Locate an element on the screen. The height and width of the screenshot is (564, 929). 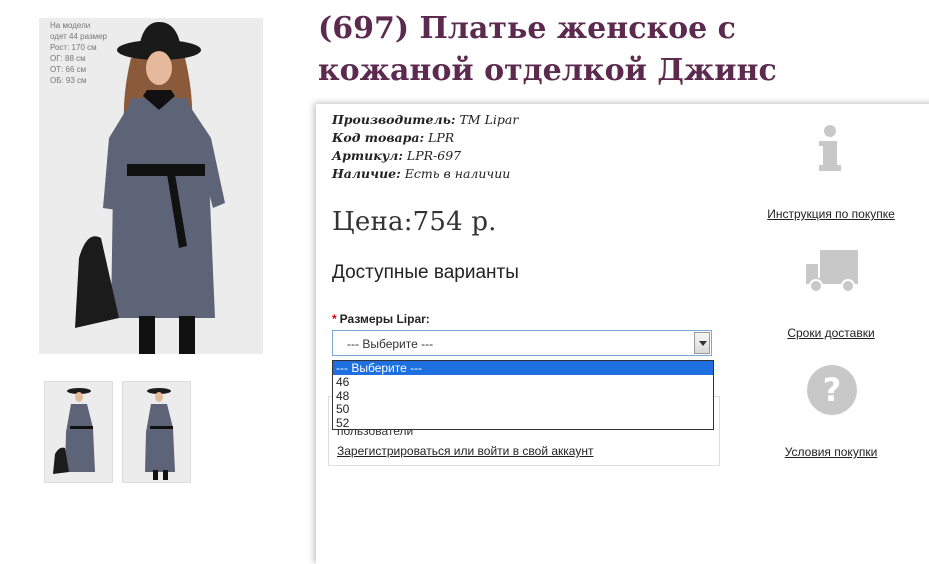
manufacturer-value: ТМ Lipar is located at coordinates (489, 119).